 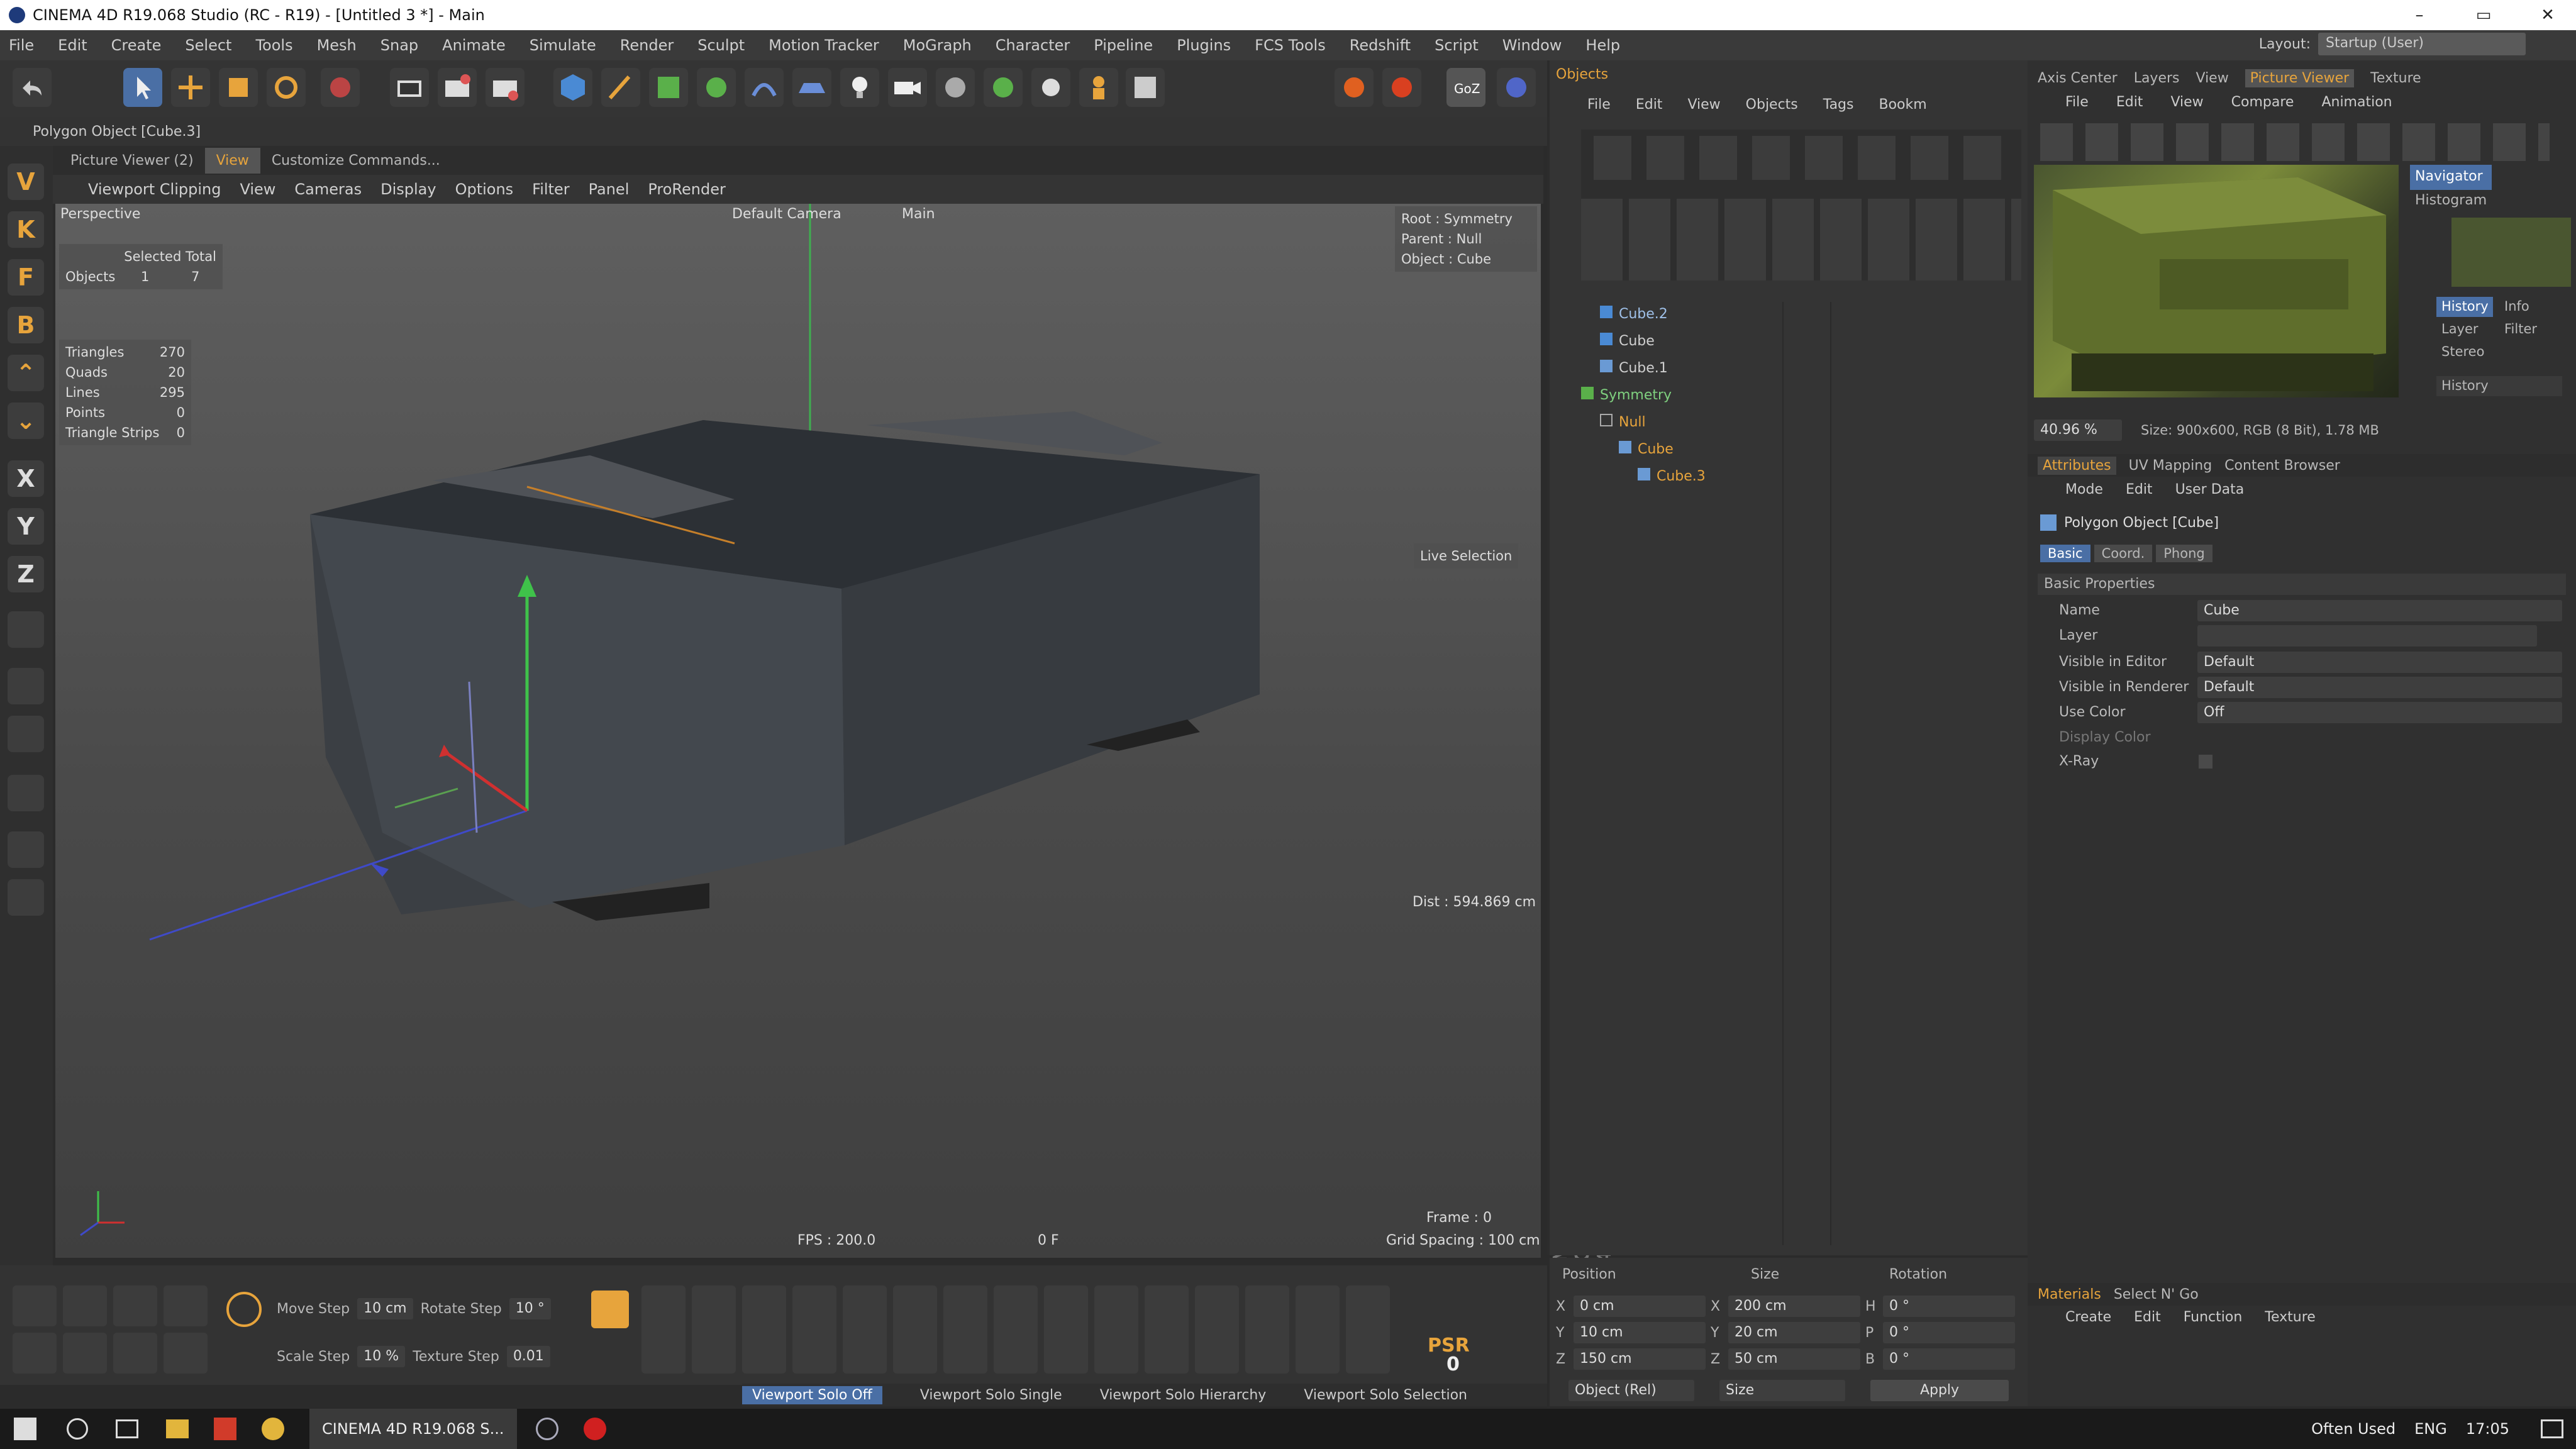 I want to click on align-icon, so click(x=135, y=1353).